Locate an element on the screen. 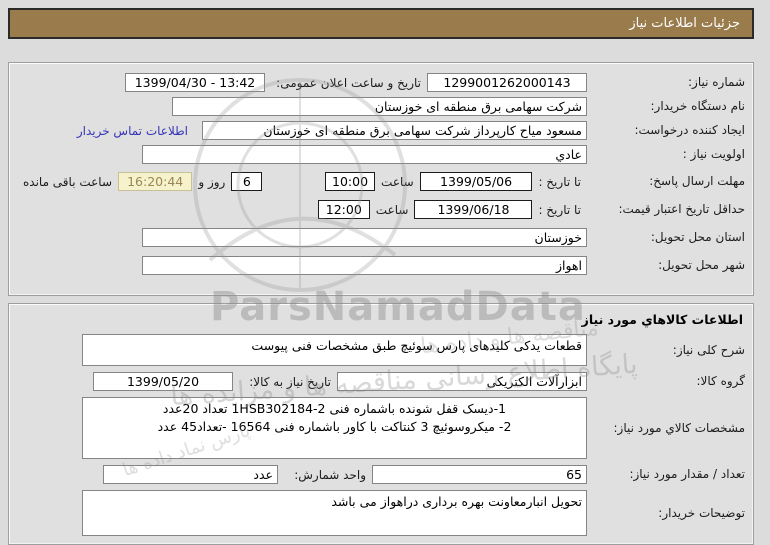 Image resolution: width=770 pixels, height=545 pixels. request-creator-label: ایجاد کننده درخواست: is located at coordinates (689, 130).